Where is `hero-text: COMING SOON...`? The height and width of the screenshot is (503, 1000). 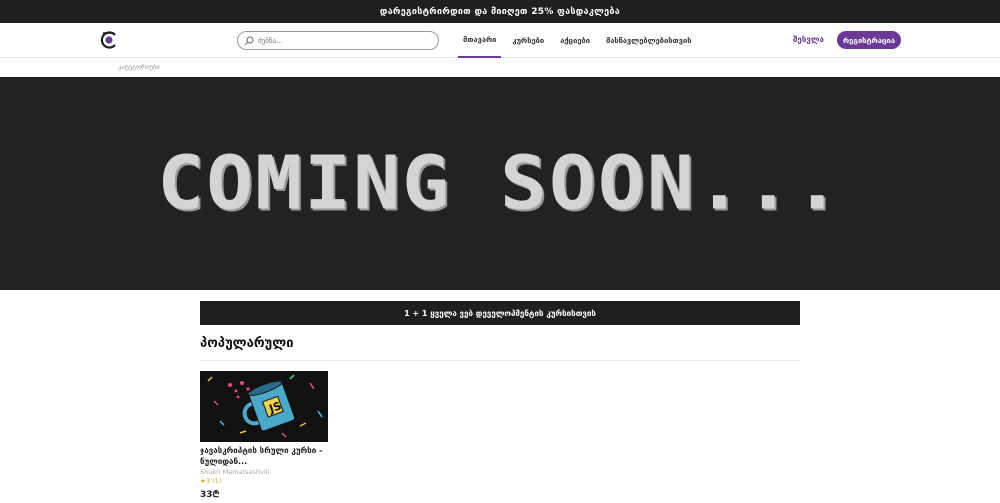 hero-text: COMING SOON... is located at coordinates (500, 183).